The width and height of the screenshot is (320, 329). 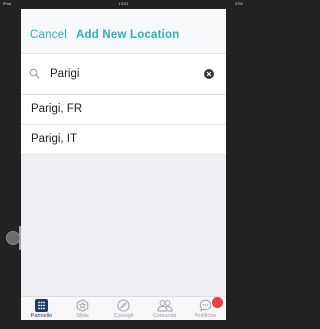 I want to click on assistive-touch-button, so click(x=13, y=238).